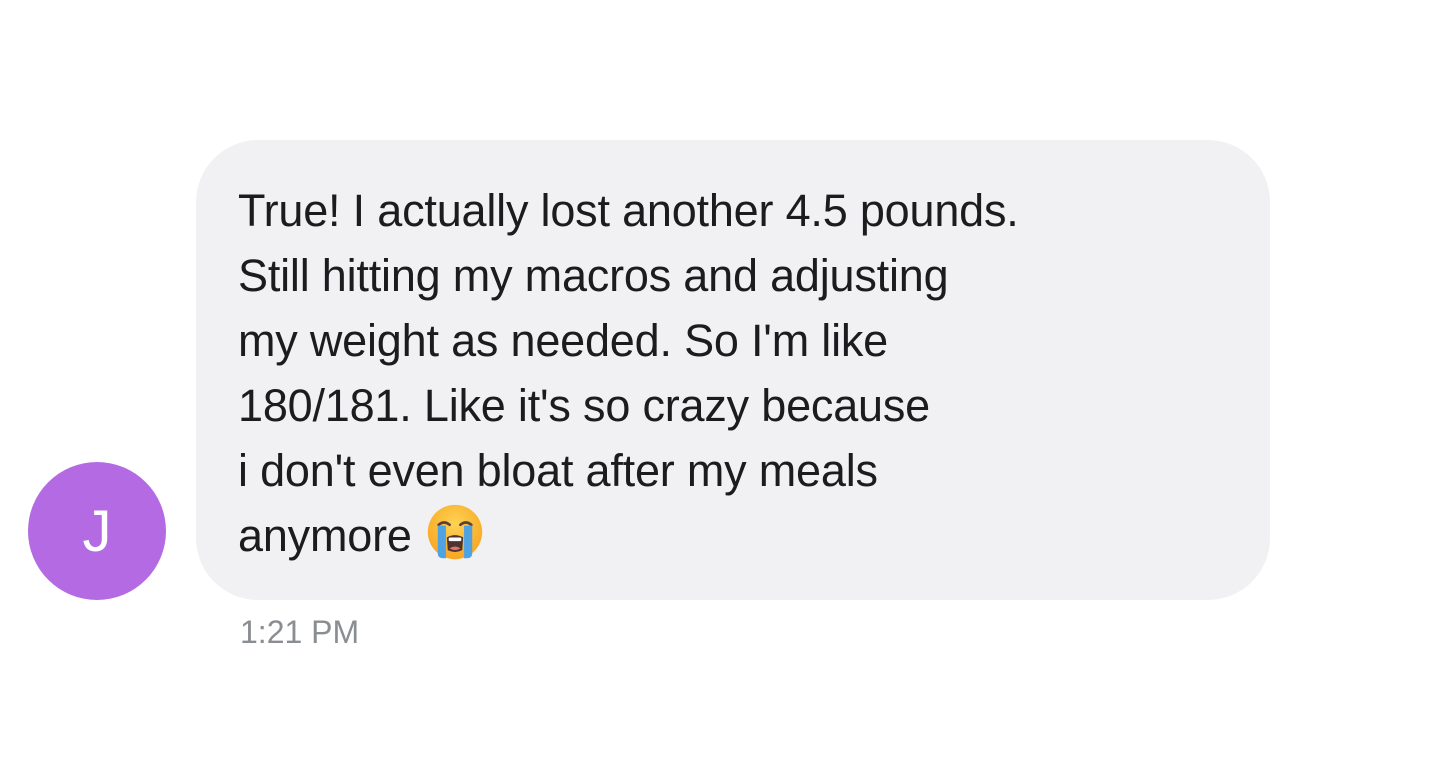  Describe the element at coordinates (584, 405) in the screenshot. I see `message-line: 180/181. Like it's so crazy because` at that location.